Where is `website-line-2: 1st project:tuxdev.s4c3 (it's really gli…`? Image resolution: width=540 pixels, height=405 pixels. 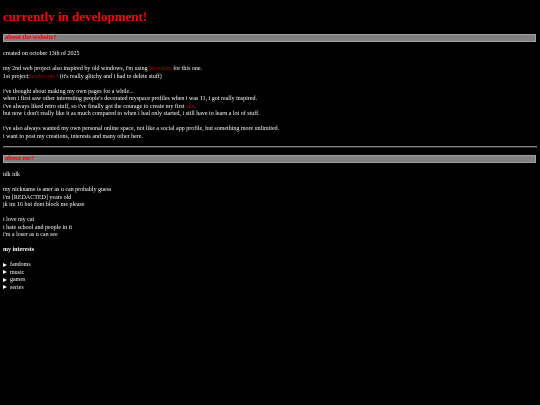 website-line-2: 1st project:tuxdev.s4c3 (it's really gli… is located at coordinates (270, 78).